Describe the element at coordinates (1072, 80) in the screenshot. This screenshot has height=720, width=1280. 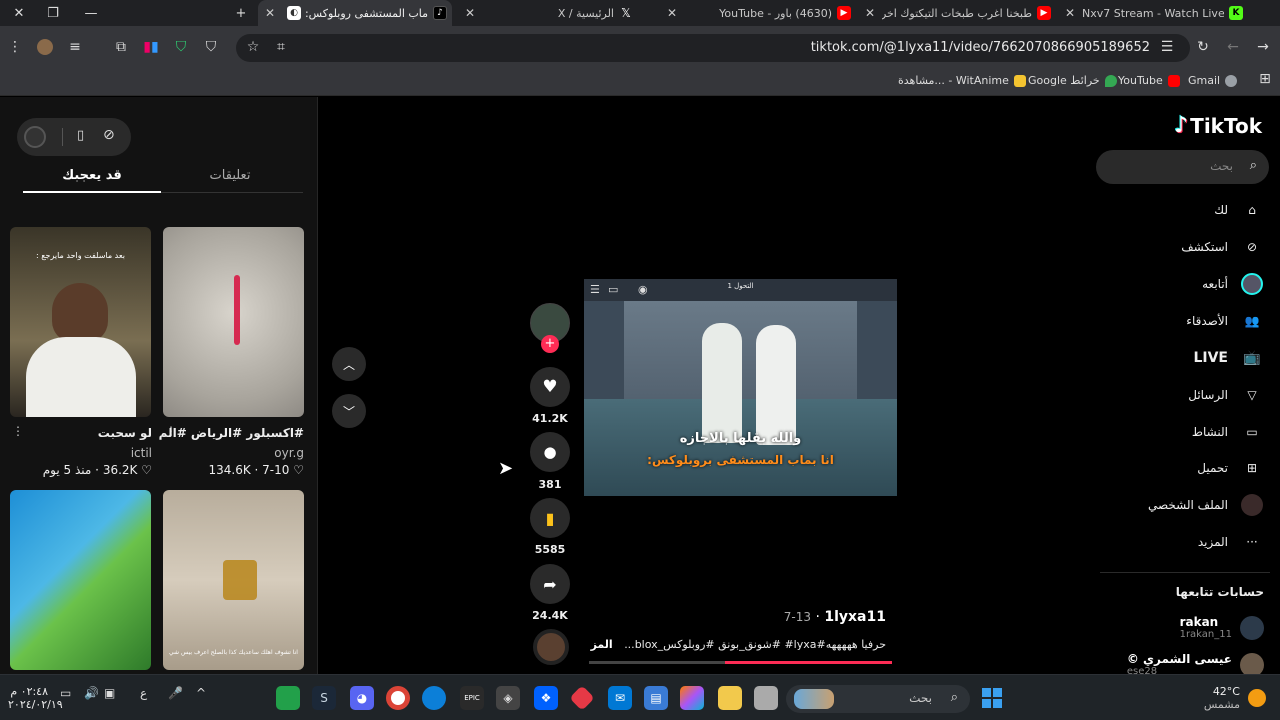
I see `bookmark-maps: Google خرائط` at that location.